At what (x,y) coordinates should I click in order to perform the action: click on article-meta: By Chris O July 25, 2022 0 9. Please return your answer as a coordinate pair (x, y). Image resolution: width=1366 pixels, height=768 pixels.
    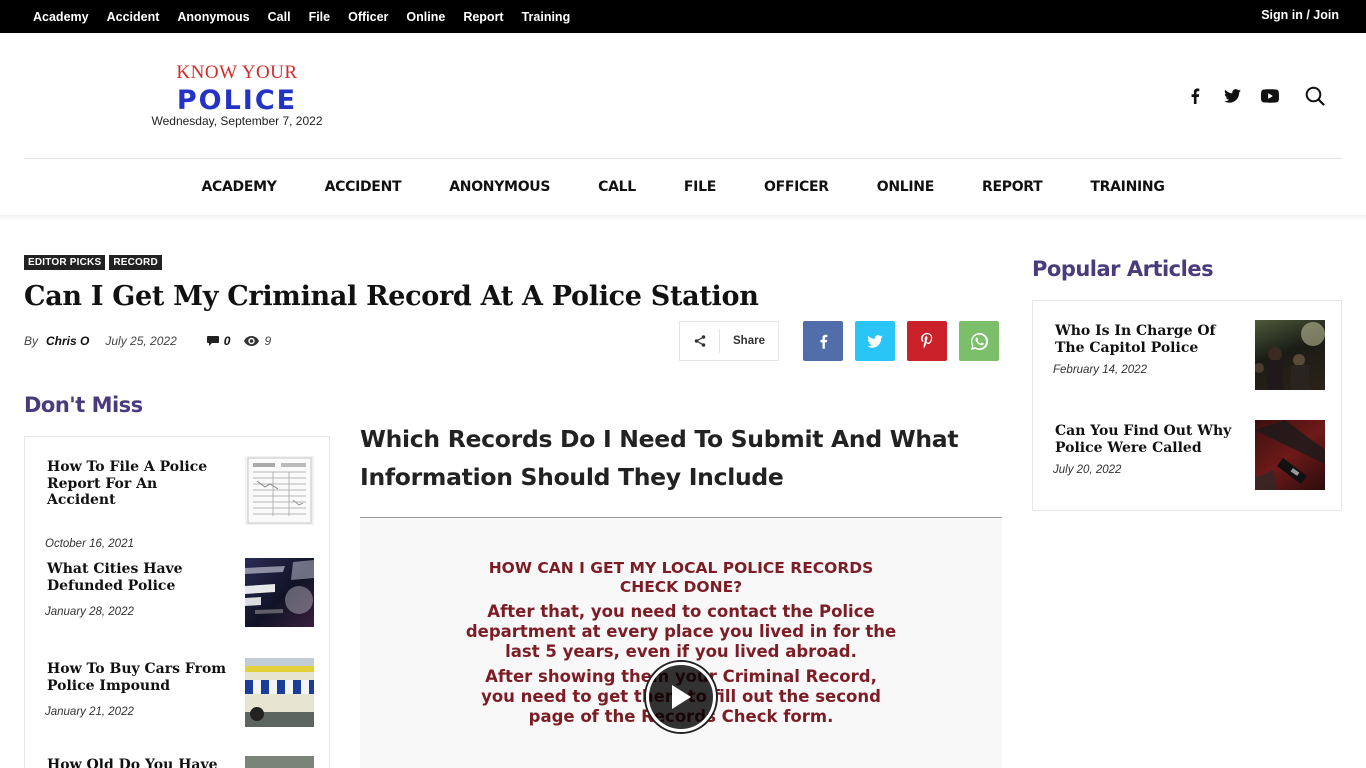
    Looking at the image, I should click on (154, 341).